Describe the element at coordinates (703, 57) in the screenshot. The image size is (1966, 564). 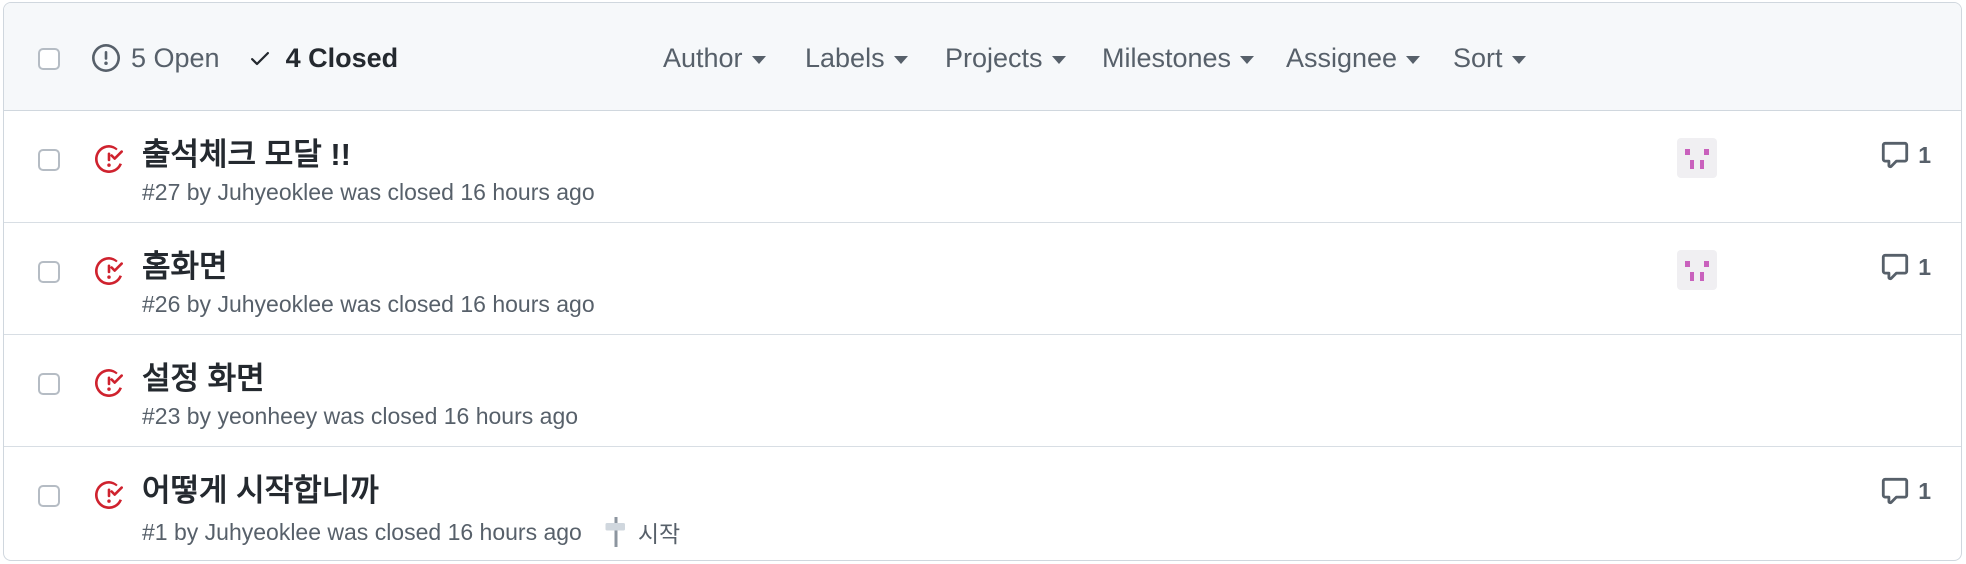
I see `author-filter-label: Author` at that location.